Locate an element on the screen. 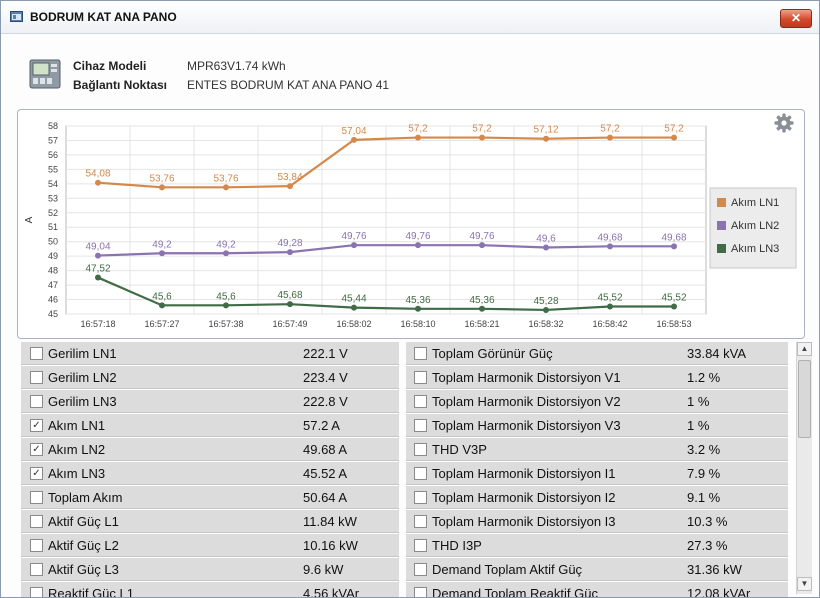  grid-row: Toplam Harmonik Distorsiyon I3 10.3 % is located at coordinates (597, 521).